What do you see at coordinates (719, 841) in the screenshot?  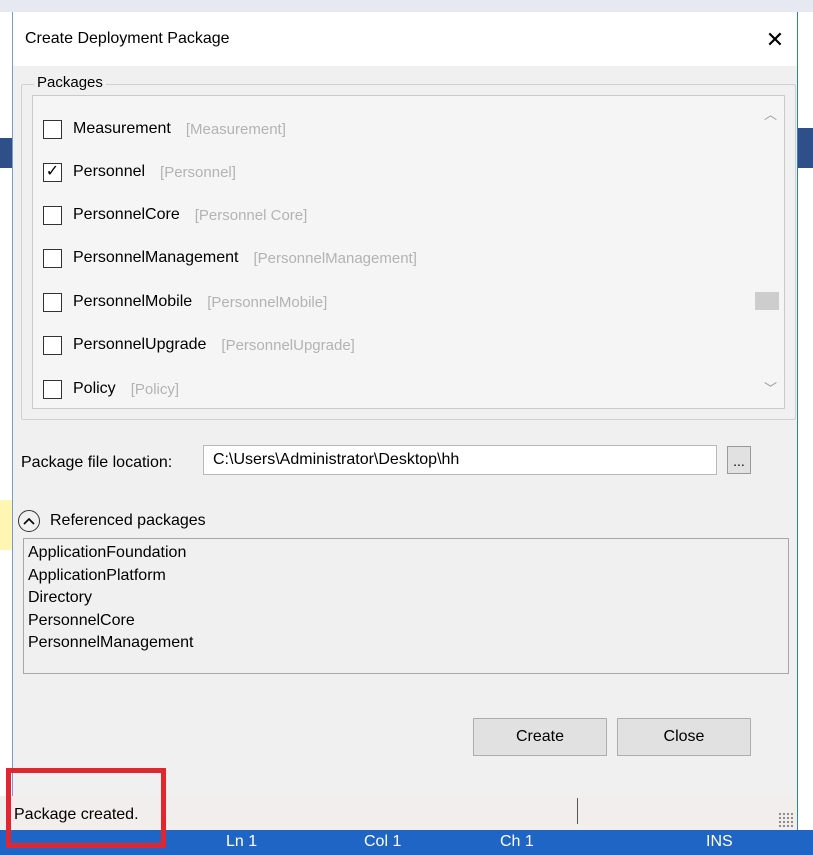 I see `insert-mode-indicator: INS` at bounding box center [719, 841].